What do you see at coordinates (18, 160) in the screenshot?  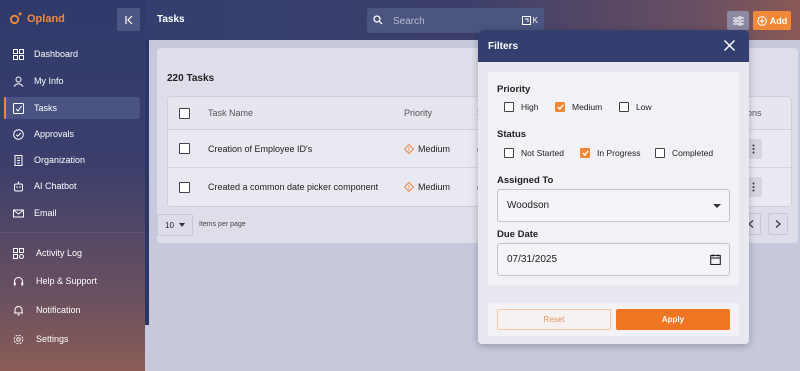 I see `building-icon` at bounding box center [18, 160].